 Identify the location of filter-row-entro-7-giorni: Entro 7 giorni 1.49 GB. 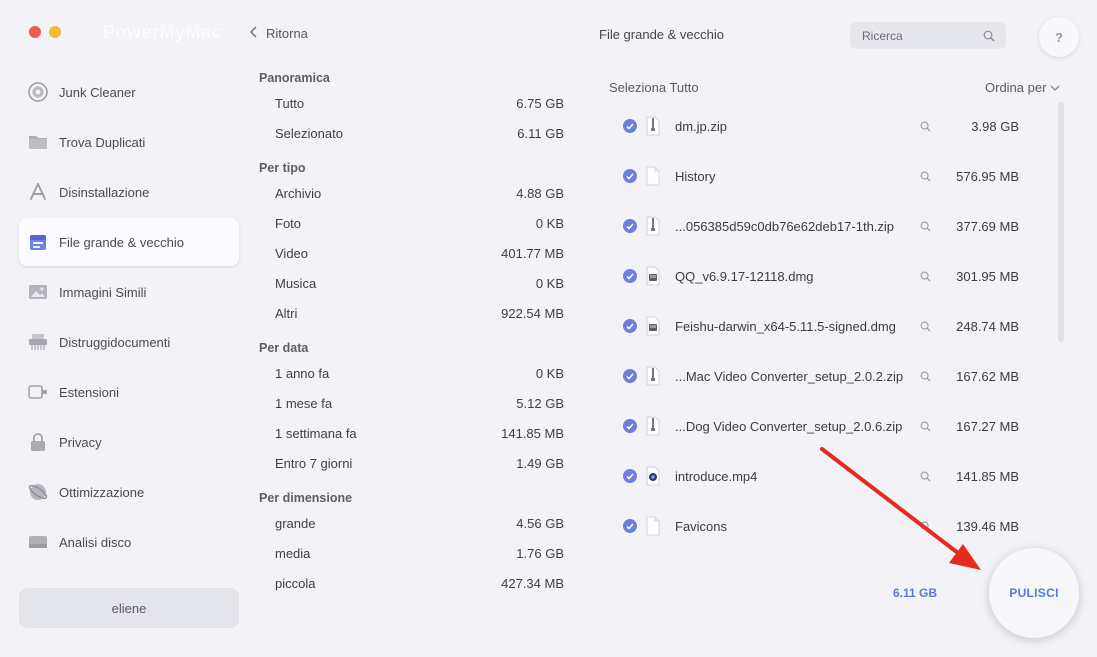
(411, 463).